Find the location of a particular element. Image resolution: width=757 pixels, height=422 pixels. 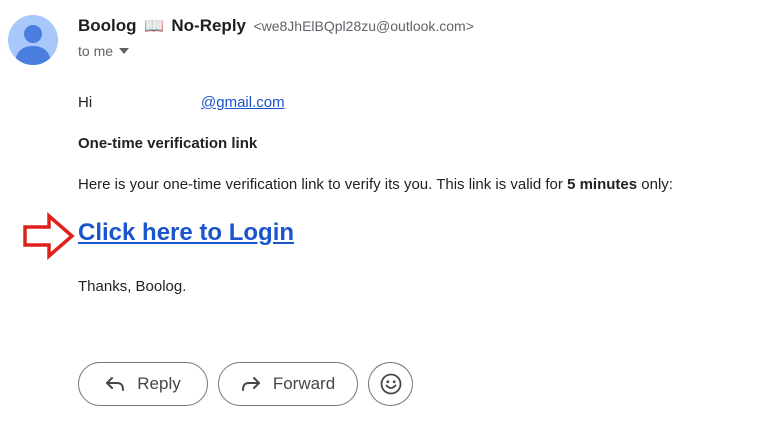

reply-button: Reply is located at coordinates (143, 384).